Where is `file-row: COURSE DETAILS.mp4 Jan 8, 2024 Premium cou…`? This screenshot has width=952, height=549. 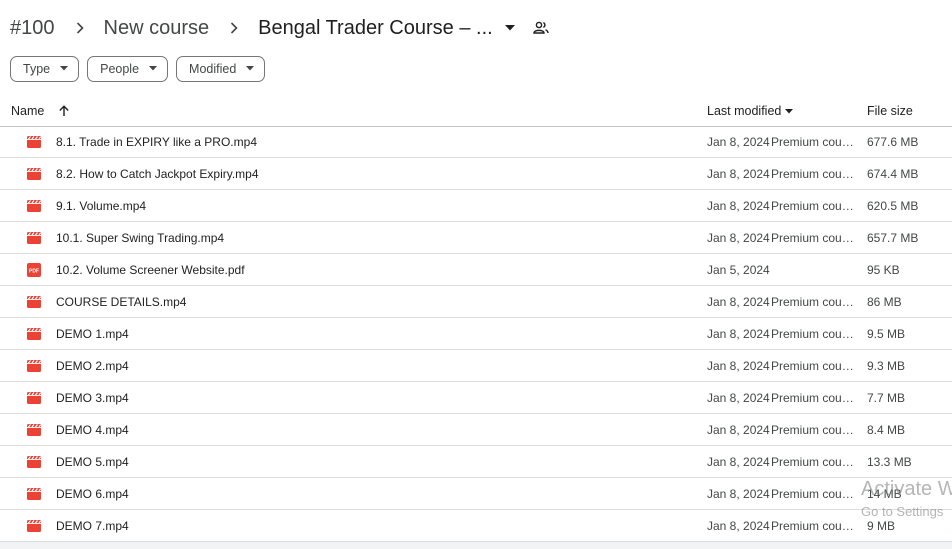 file-row: COURSE DETAILS.mp4 Jan 8, 2024 Premium cou… is located at coordinates (476, 302).